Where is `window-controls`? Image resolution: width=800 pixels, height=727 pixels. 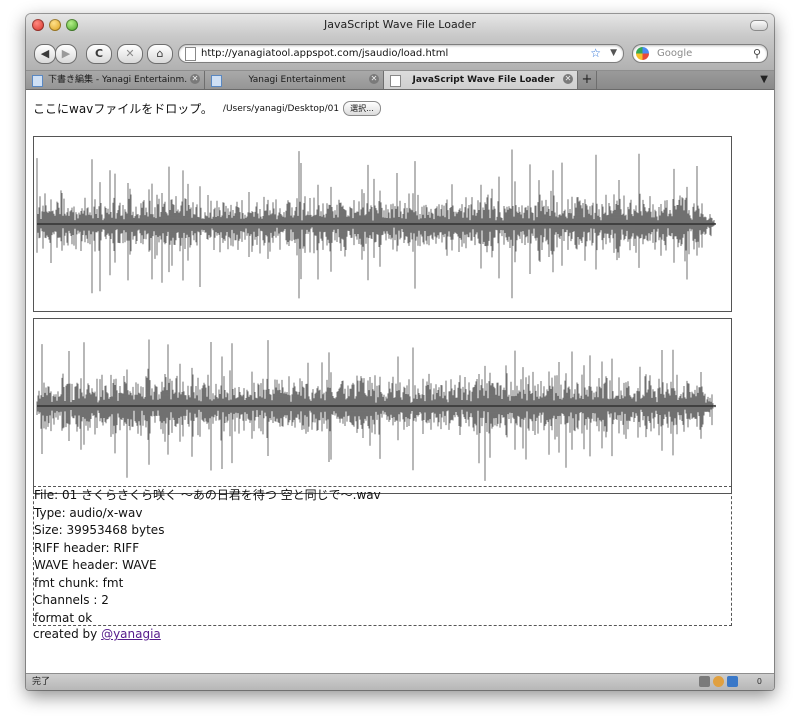
window-controls is located at coordinates (55, 25).